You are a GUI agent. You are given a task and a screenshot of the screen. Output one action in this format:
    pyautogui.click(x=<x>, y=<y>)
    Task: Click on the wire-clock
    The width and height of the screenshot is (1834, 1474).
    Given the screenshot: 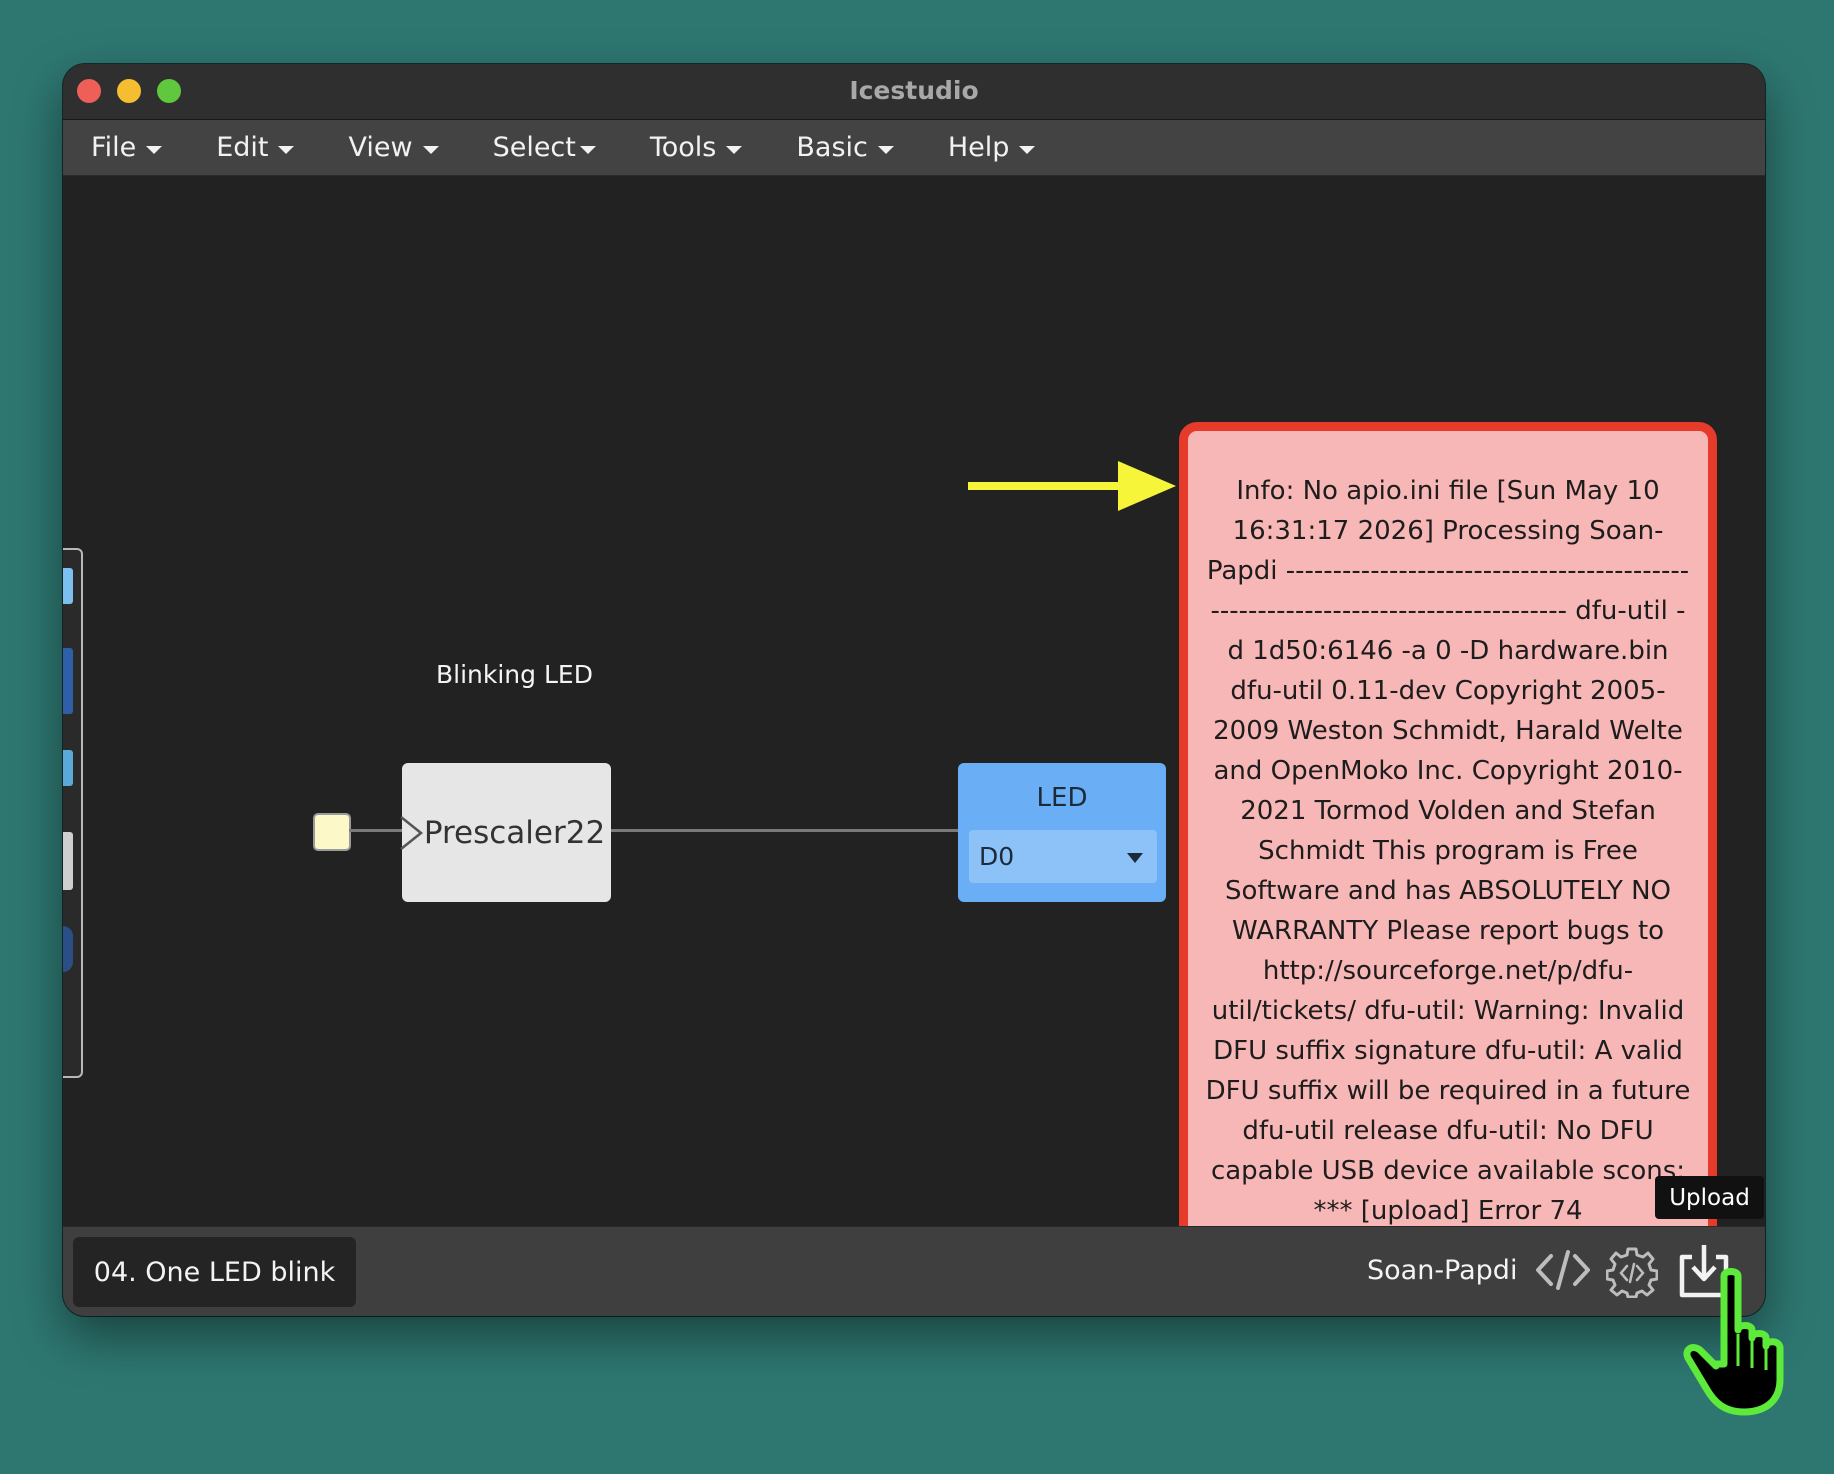 What is the action you would take?
    pyautogui.click(x=377, y=830)
    